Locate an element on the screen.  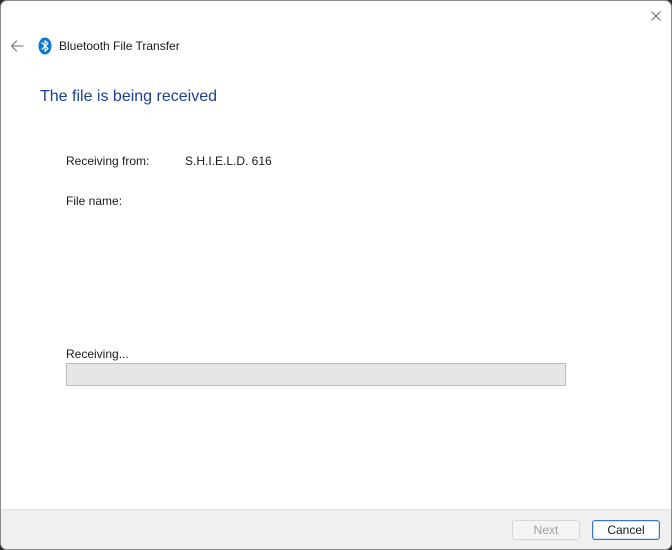
page-heading: The file is being received is located at coordinates (128, 96).